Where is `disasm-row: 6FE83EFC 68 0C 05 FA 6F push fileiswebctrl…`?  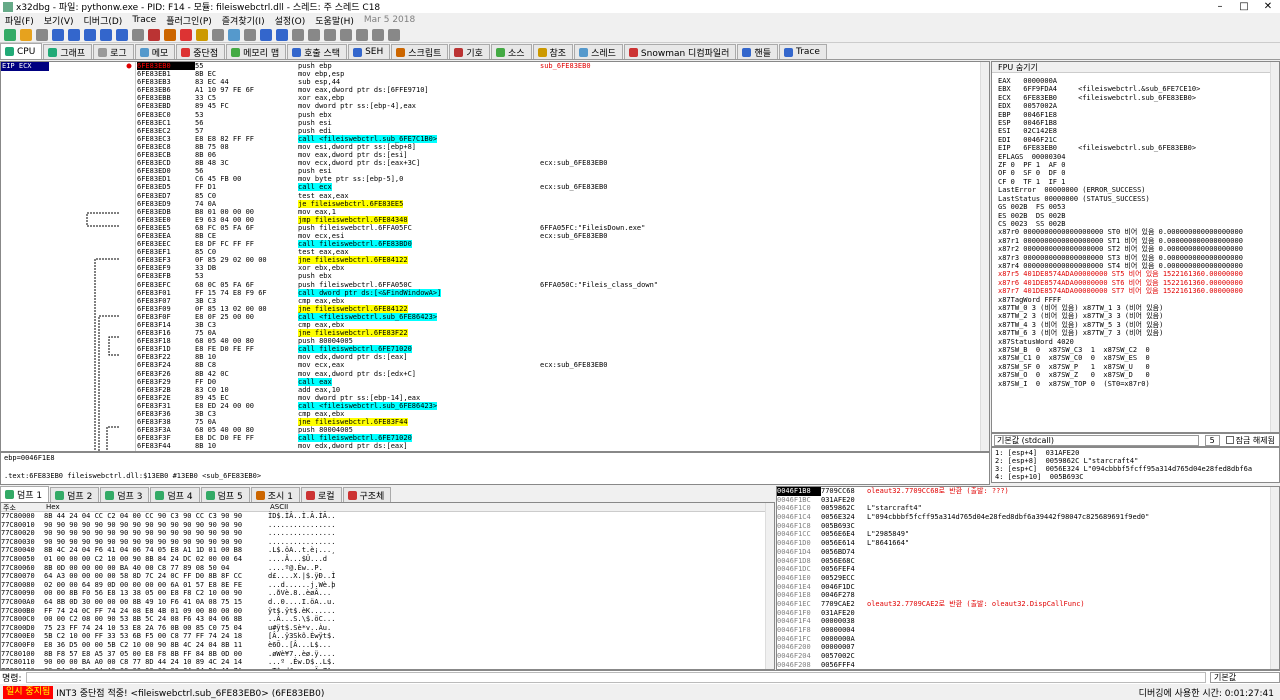 disasm-row: 6FE83EFC 68 0C 05 FA 6F push fileiswebctrl… is located at coordinates (563, 285).